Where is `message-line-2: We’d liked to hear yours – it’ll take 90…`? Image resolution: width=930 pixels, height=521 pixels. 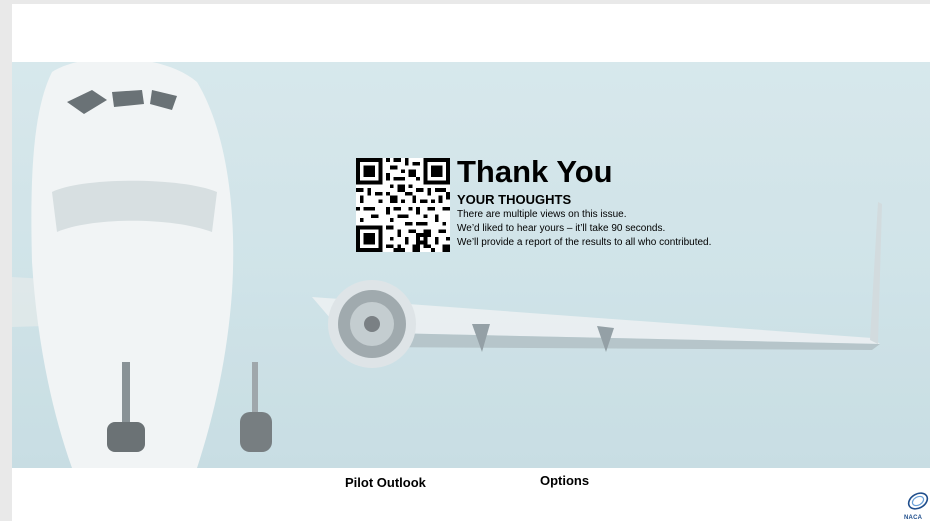
message-line-2: We’d liked to hear yours – it’ll take 90… is located at coordinates (561, 228).